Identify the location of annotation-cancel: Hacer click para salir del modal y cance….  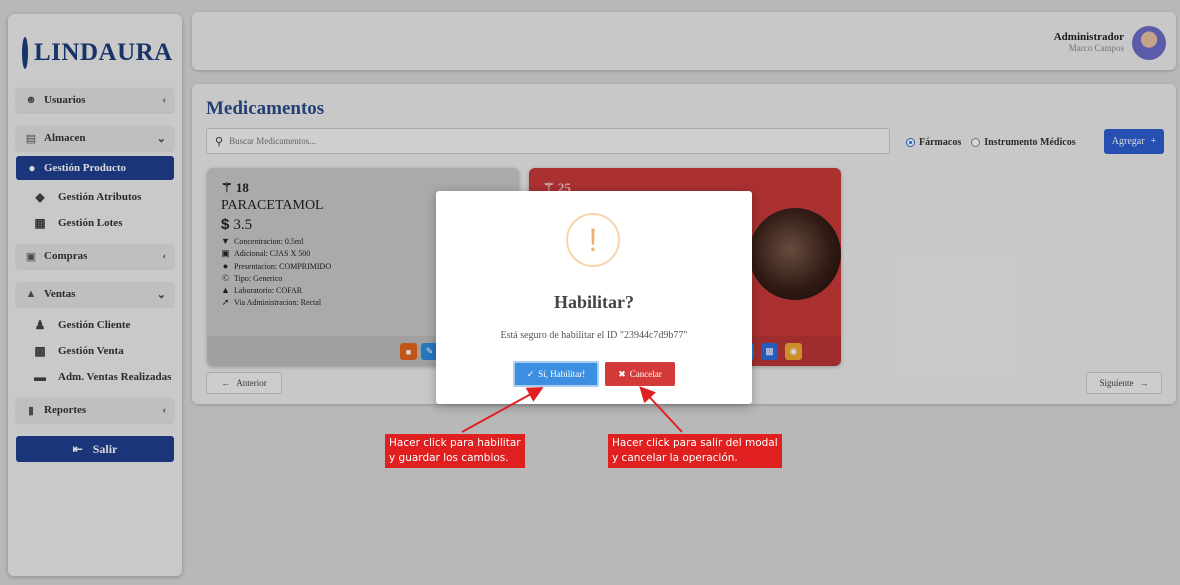
(695, 451).